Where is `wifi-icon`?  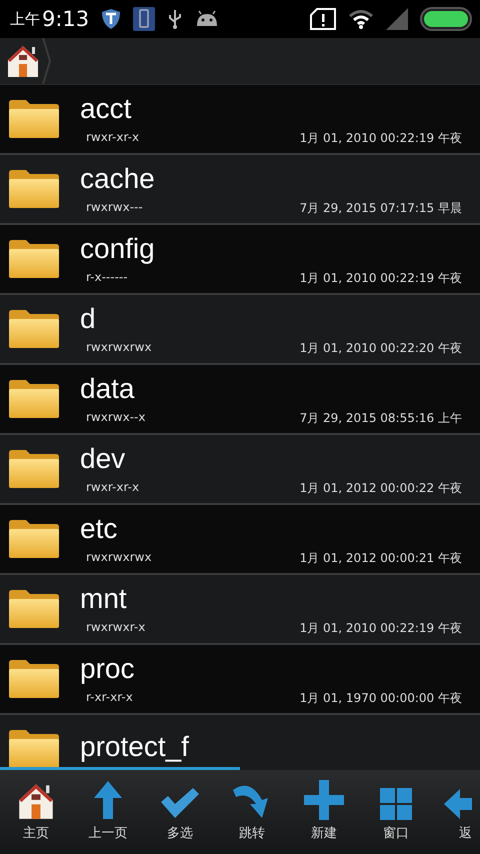 wifi-icon is located at coordinates (361, 19).